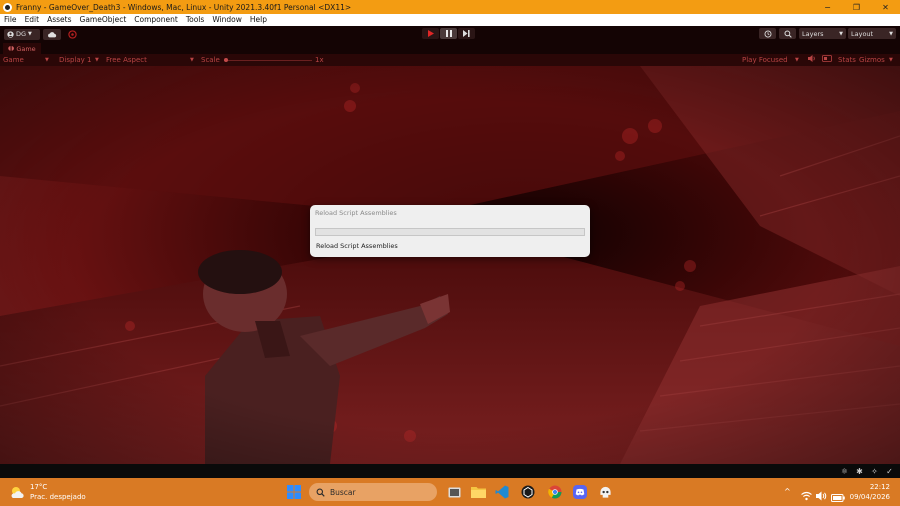 The height and width of the screenshot is (506, 900). I want to click on file-explorer-button, so click(478, 492).